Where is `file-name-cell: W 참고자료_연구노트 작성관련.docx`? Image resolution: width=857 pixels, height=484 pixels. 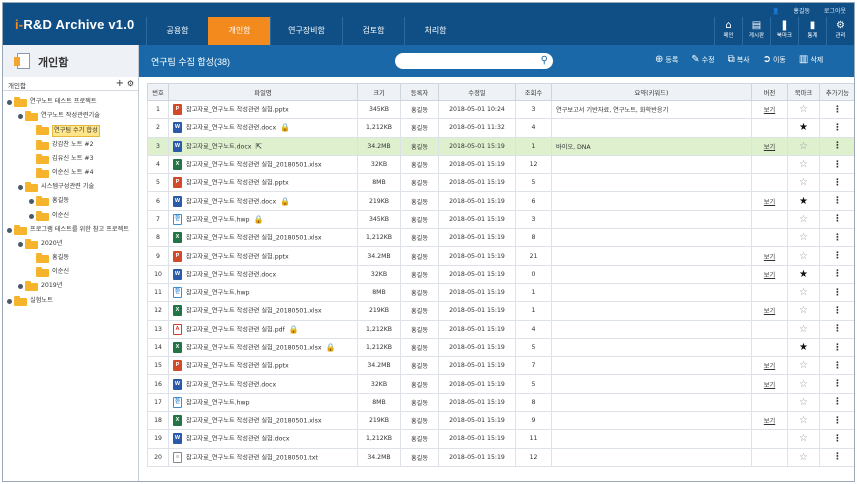 file-name-cell: W 참고자료_연구노트 작성관련.docx is located at coordinates (263, 274).